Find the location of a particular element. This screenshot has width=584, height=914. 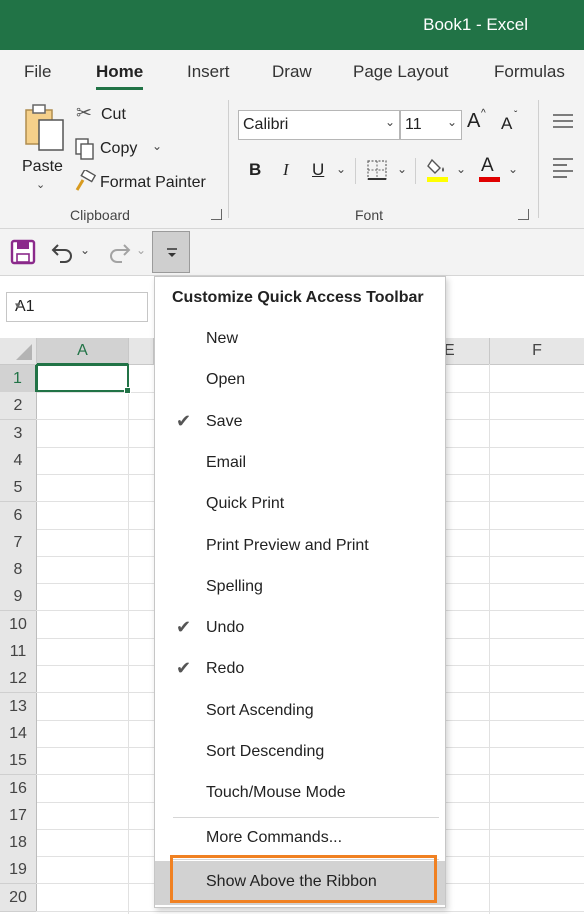

font-size-select: 11 ⌄ is located at coordinates (431, 125).